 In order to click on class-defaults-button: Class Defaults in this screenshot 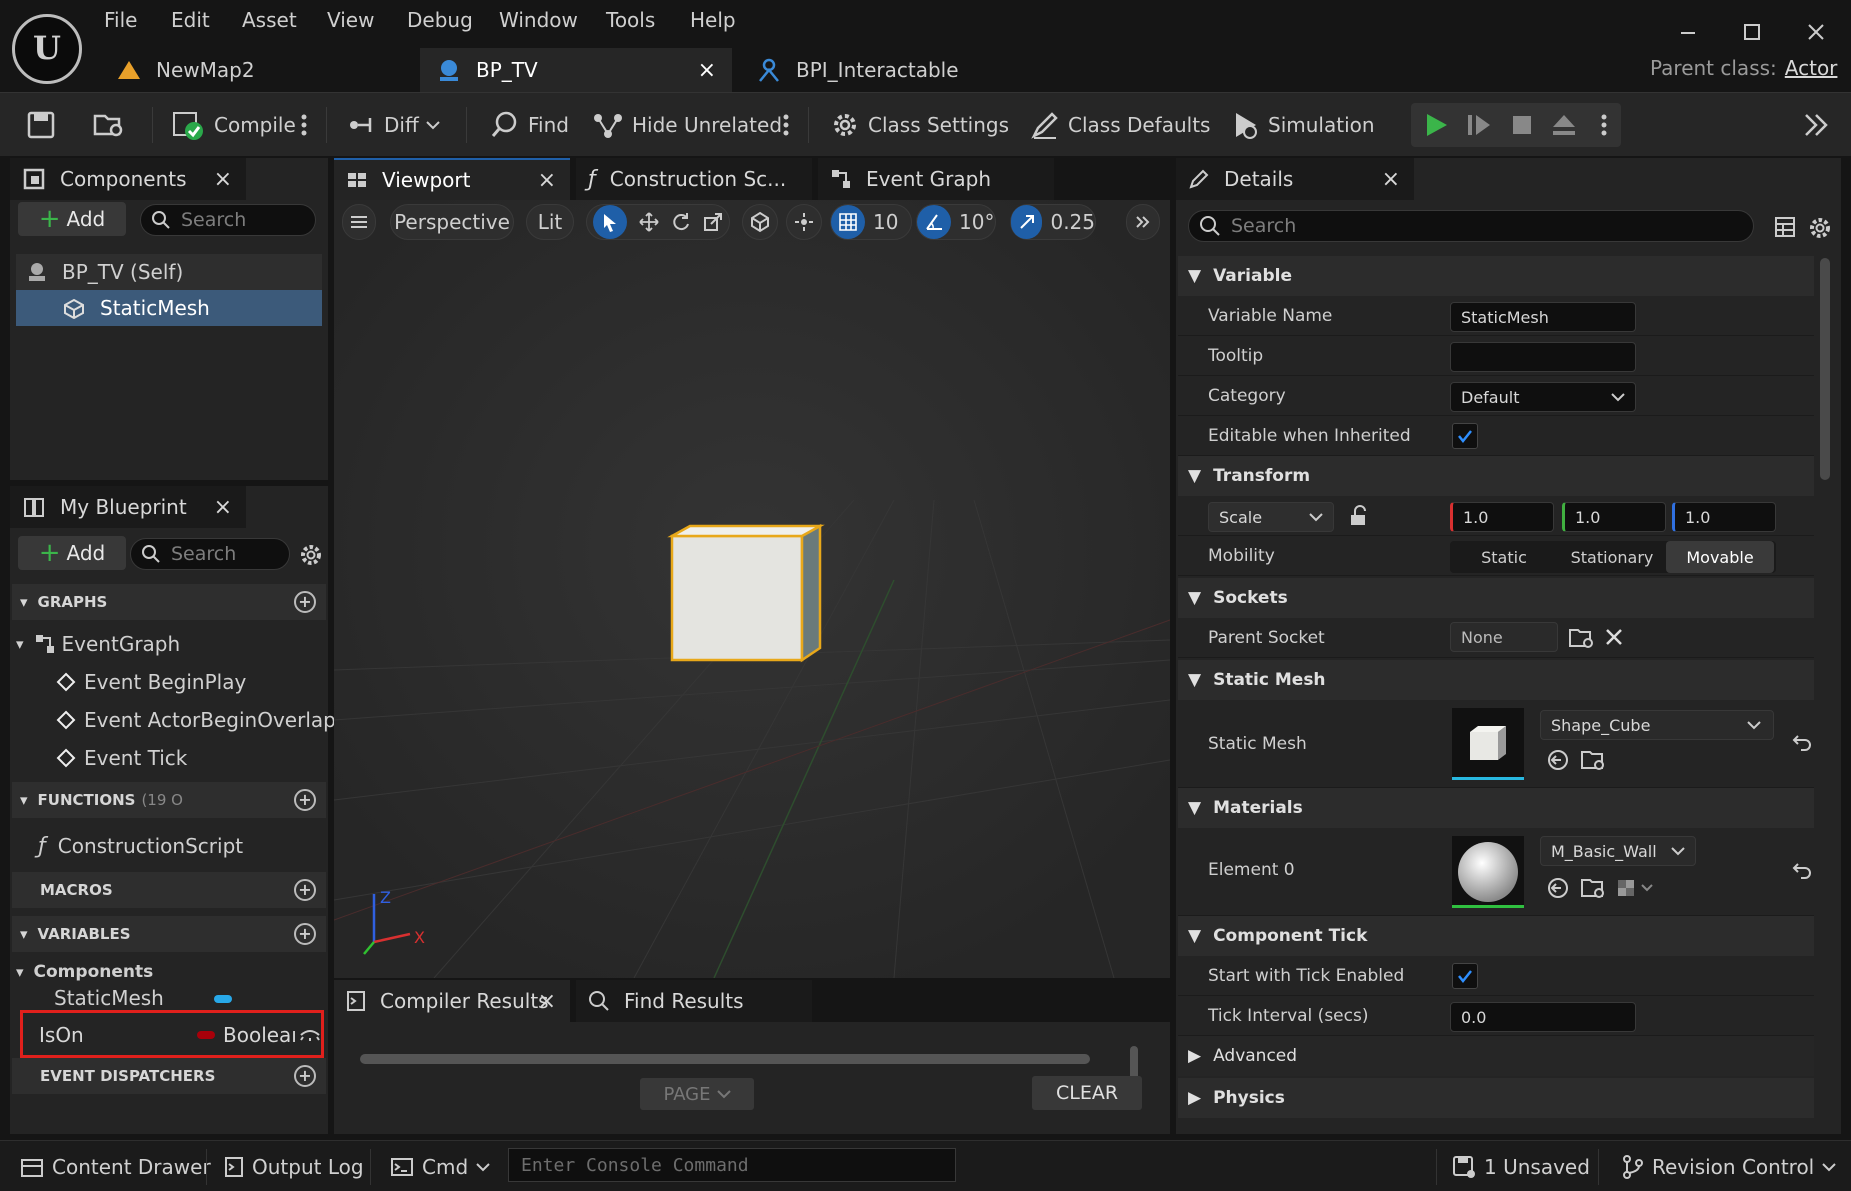, I will do `click(1120, 125)`.